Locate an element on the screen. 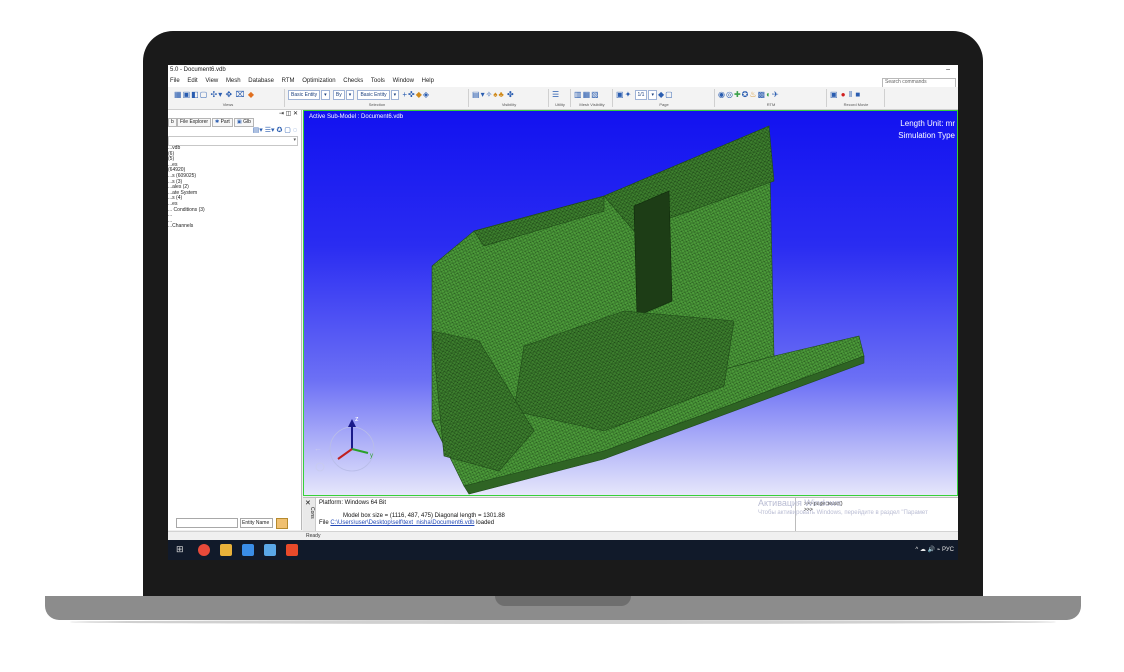  menu-edit: Edit is located at coordinates (192, 81).